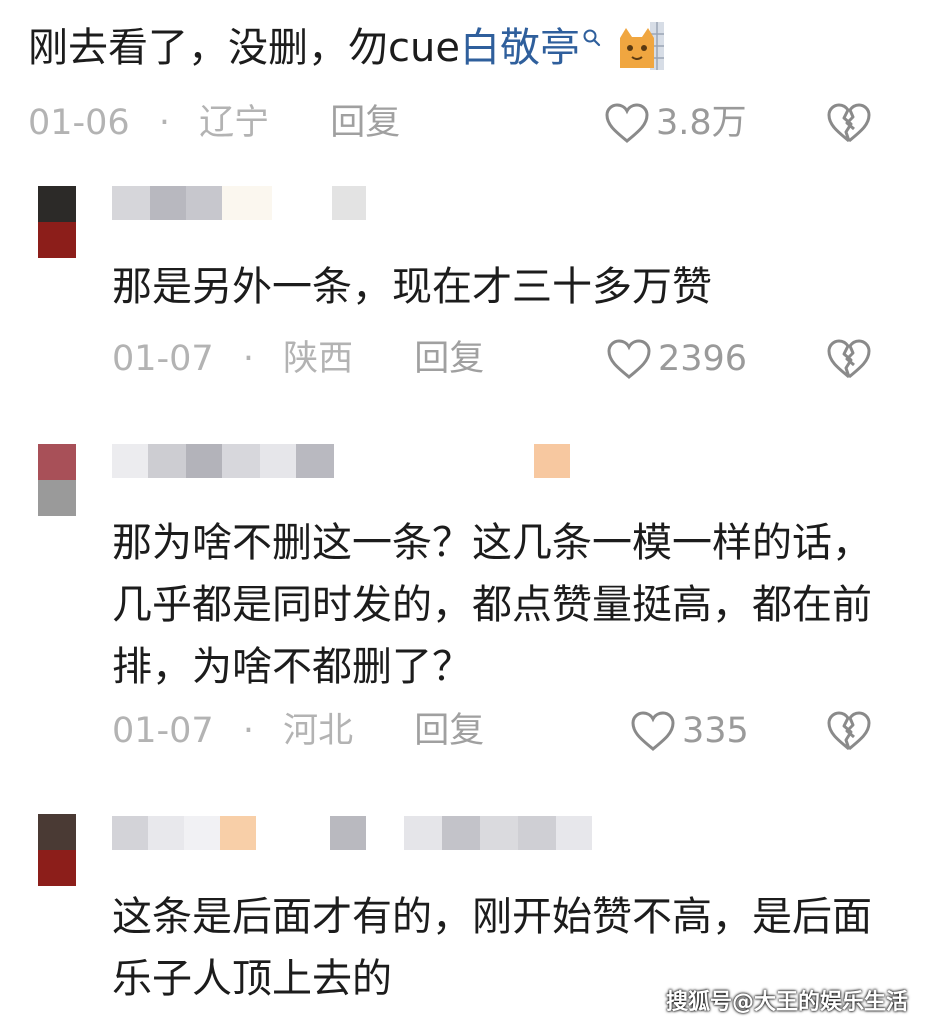 This screenshot has height=1022, width=928. Describe the element at coordinates (592, 38) in the screenshot. I see `search-icon` at that location.